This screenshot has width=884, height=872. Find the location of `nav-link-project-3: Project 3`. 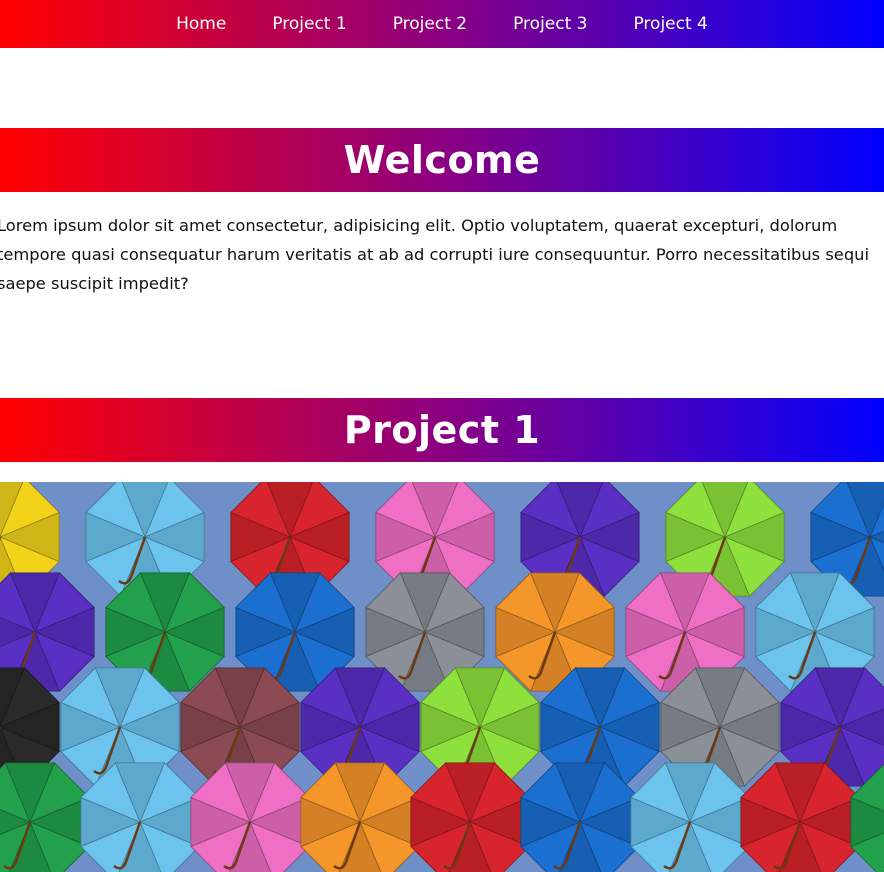

nav-link-project-3: Project 3 is located at coordinates (550, 24).